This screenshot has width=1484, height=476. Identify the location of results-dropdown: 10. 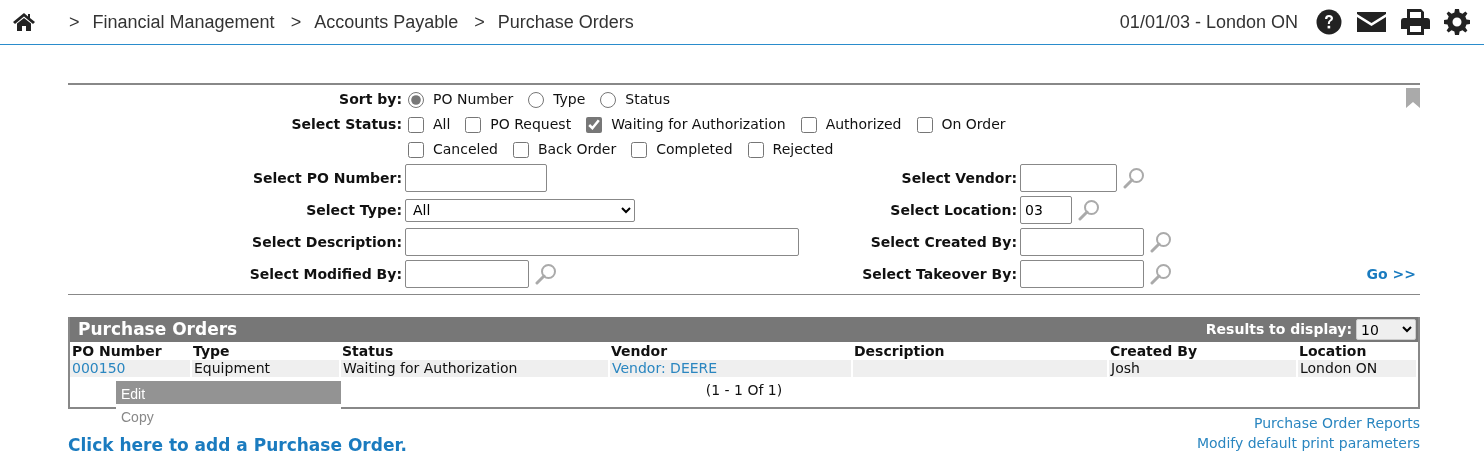
(1386, 329).